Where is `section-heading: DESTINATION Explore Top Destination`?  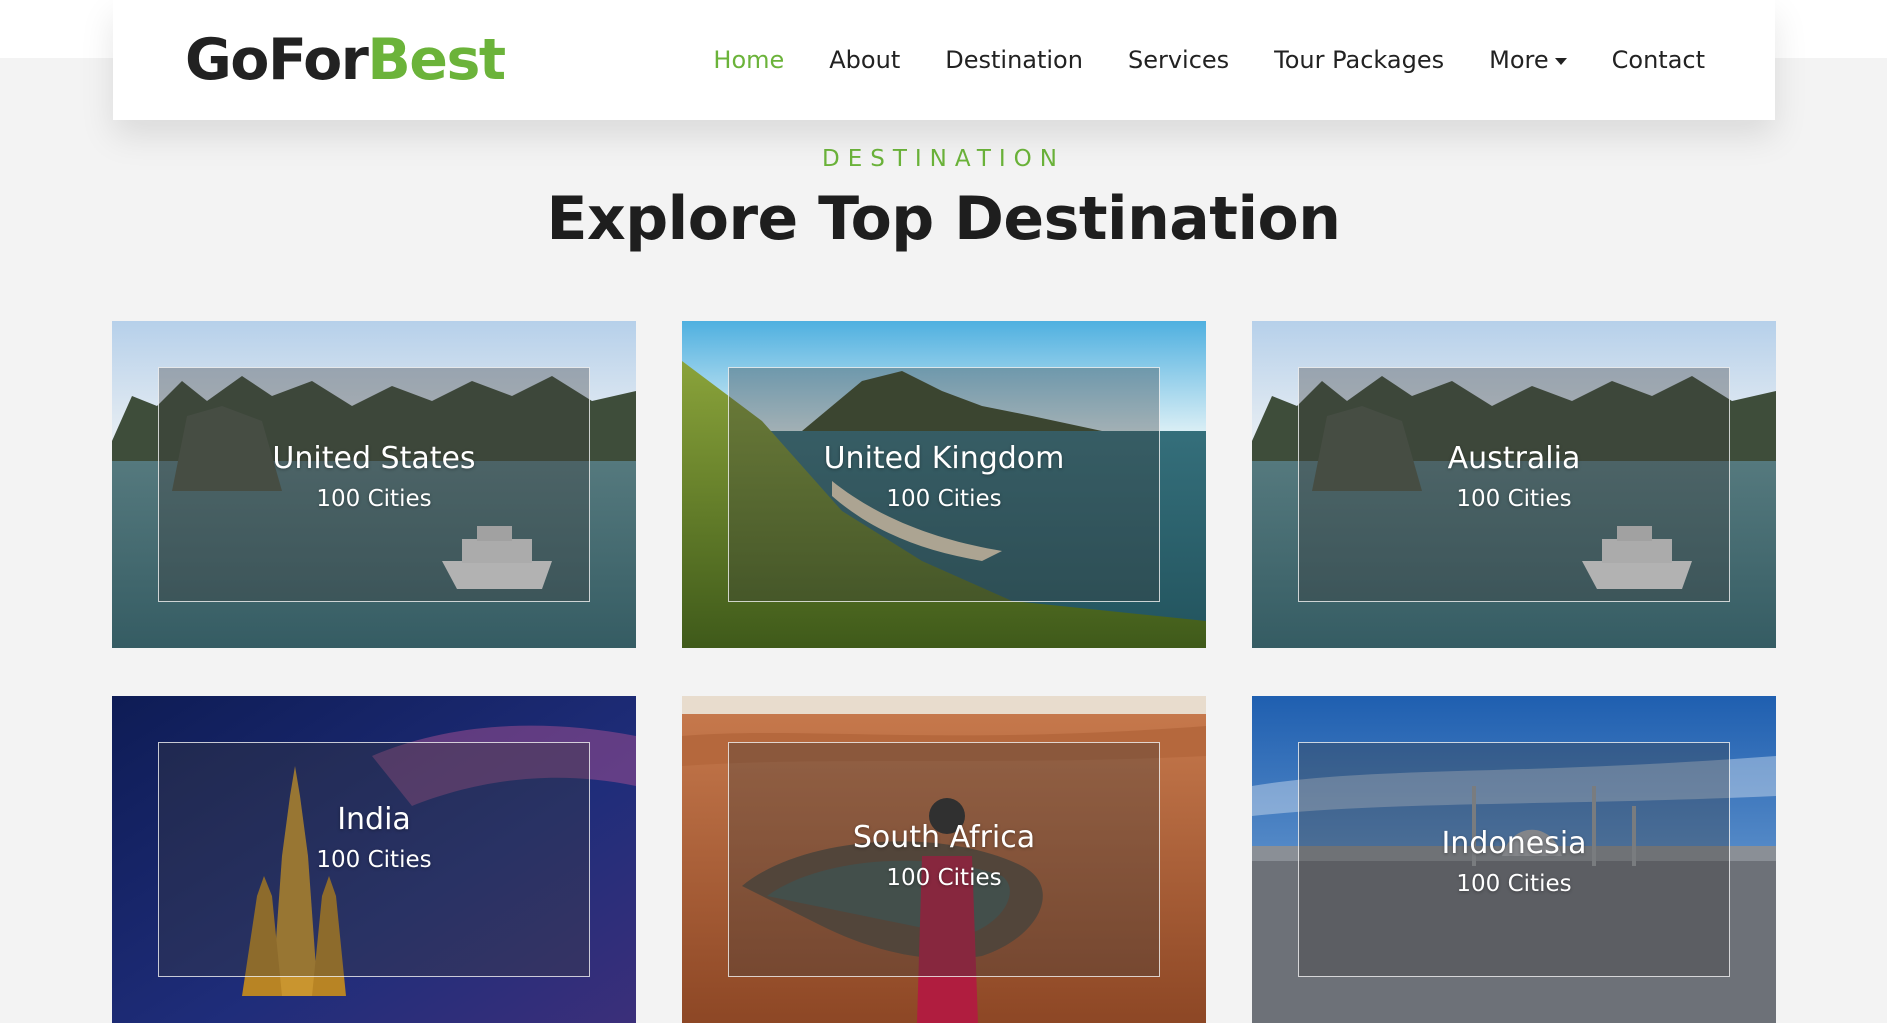 section-heading: DESTINATION Explore Top Destination is located at coordinates (943, 200).